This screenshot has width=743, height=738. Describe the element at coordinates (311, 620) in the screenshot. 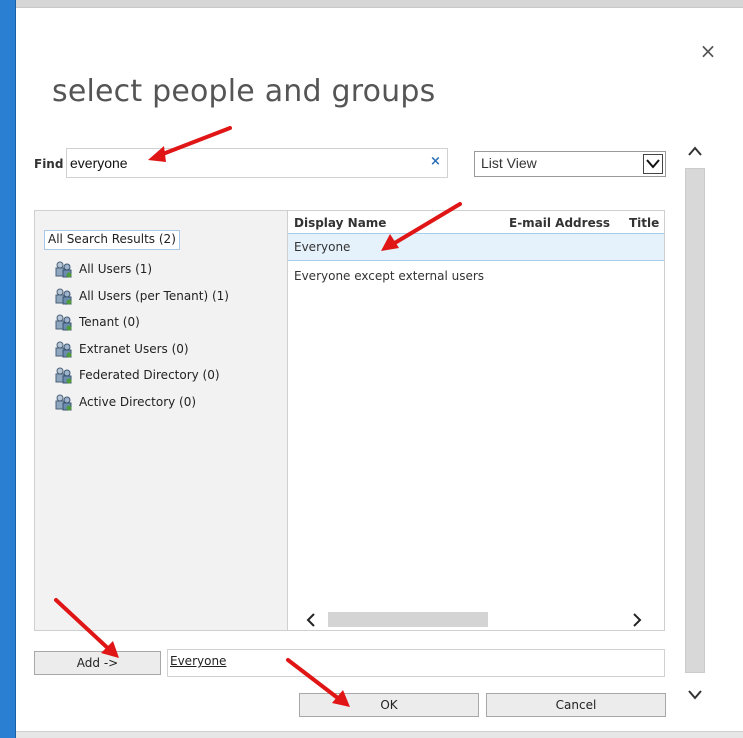

I see `scroll-left-icon` at that location.